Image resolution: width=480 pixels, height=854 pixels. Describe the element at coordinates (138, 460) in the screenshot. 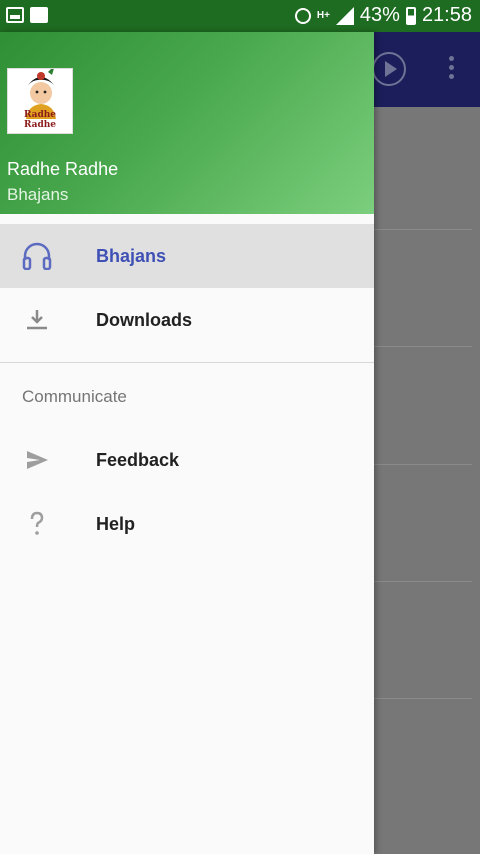

I see `drawer-item-label: Feedback` at that location.